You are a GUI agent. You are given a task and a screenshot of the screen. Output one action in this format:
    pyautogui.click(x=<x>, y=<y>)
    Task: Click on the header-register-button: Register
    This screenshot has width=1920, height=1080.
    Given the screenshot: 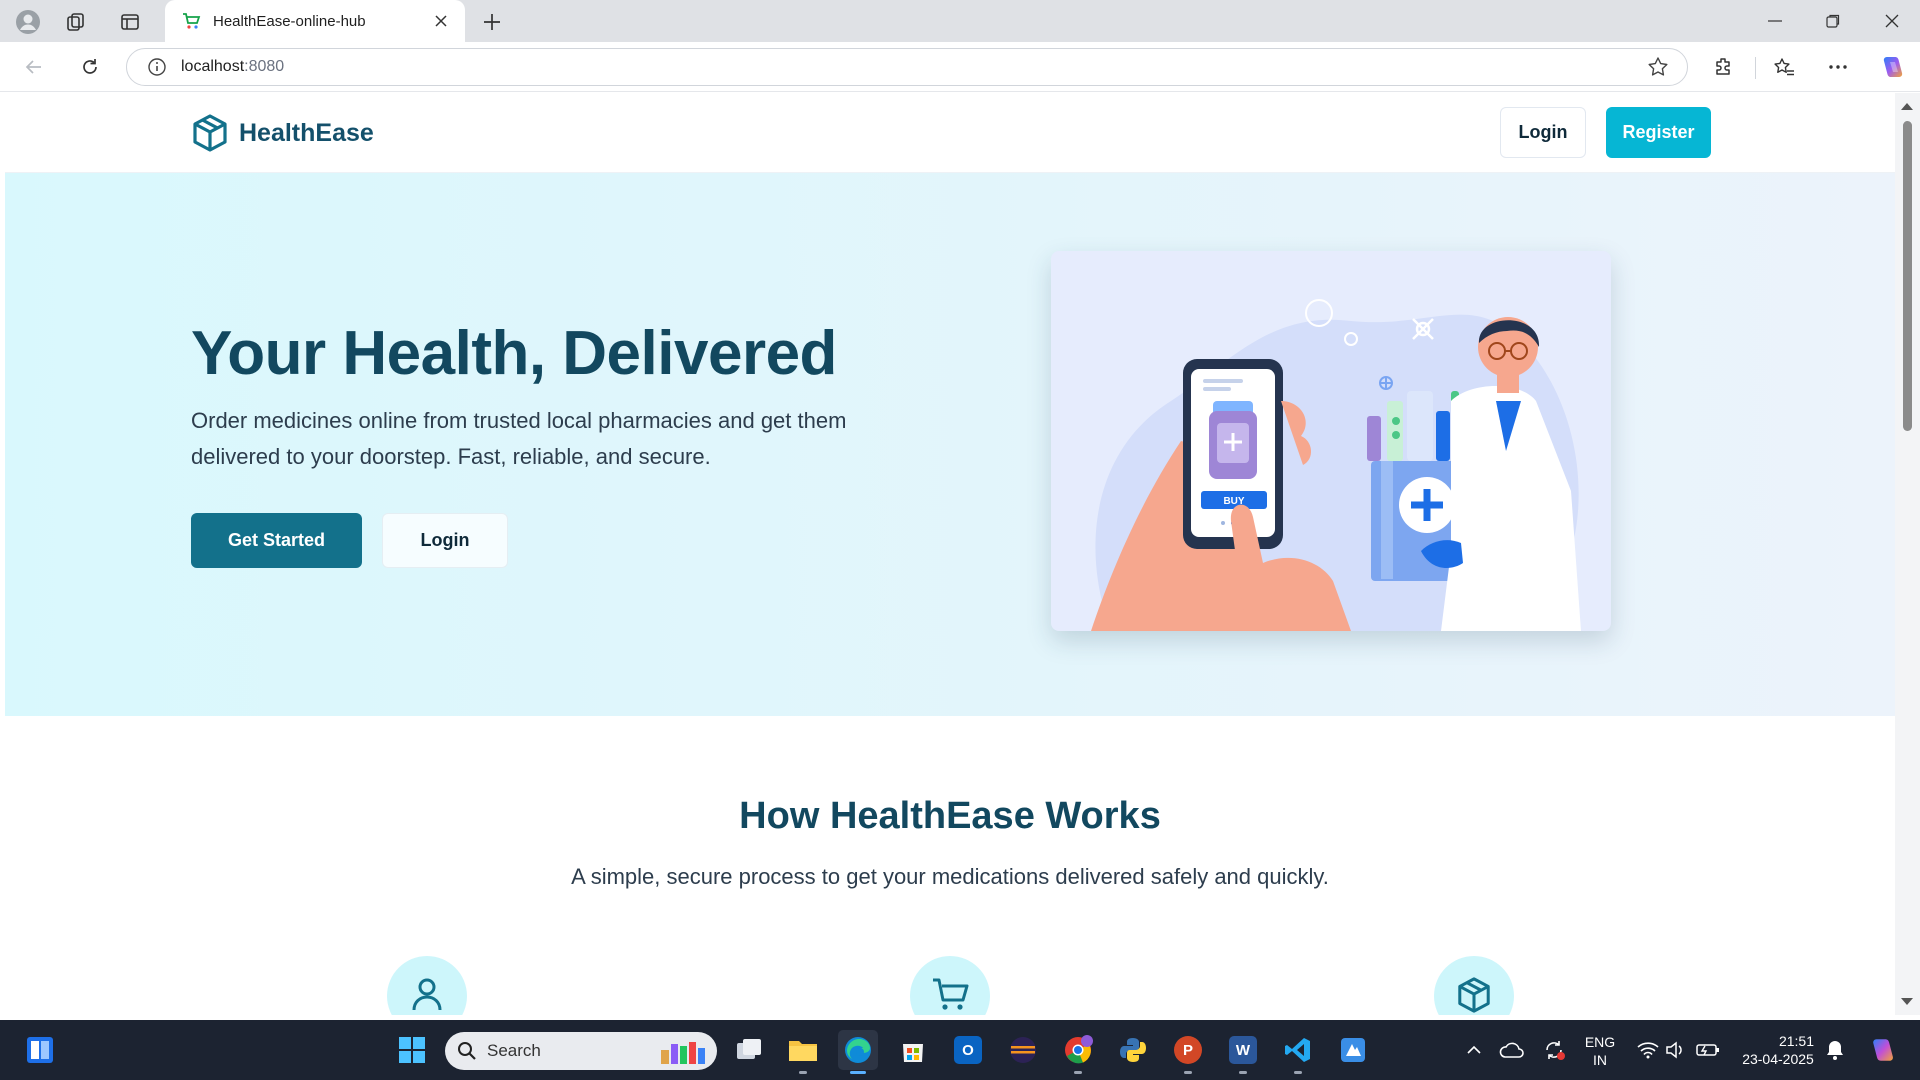 What is the action you would take?
    pyautogui.click(x=1658, y=132)
    